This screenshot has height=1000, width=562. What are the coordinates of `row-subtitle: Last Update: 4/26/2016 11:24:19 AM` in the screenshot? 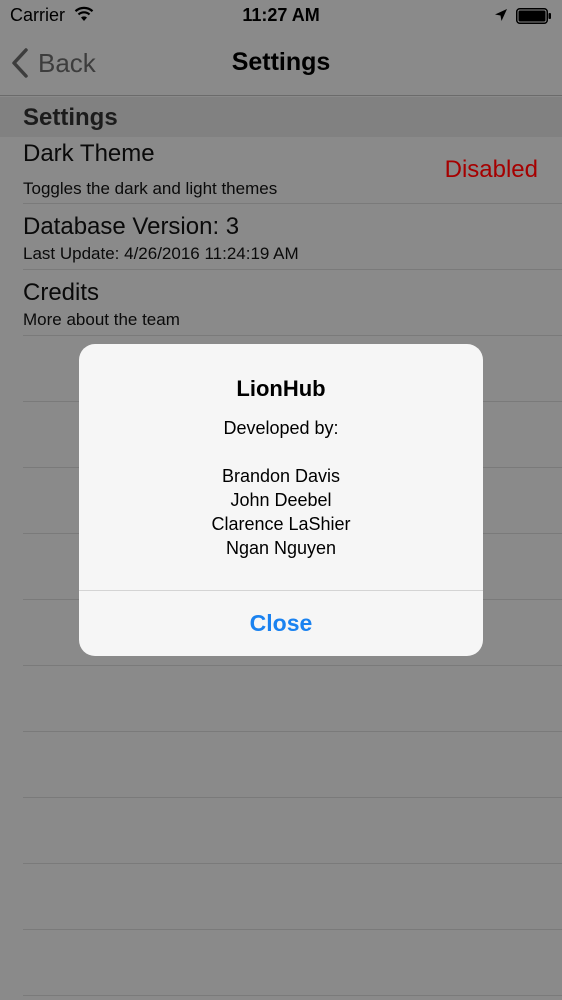 It's located at (161, 253).